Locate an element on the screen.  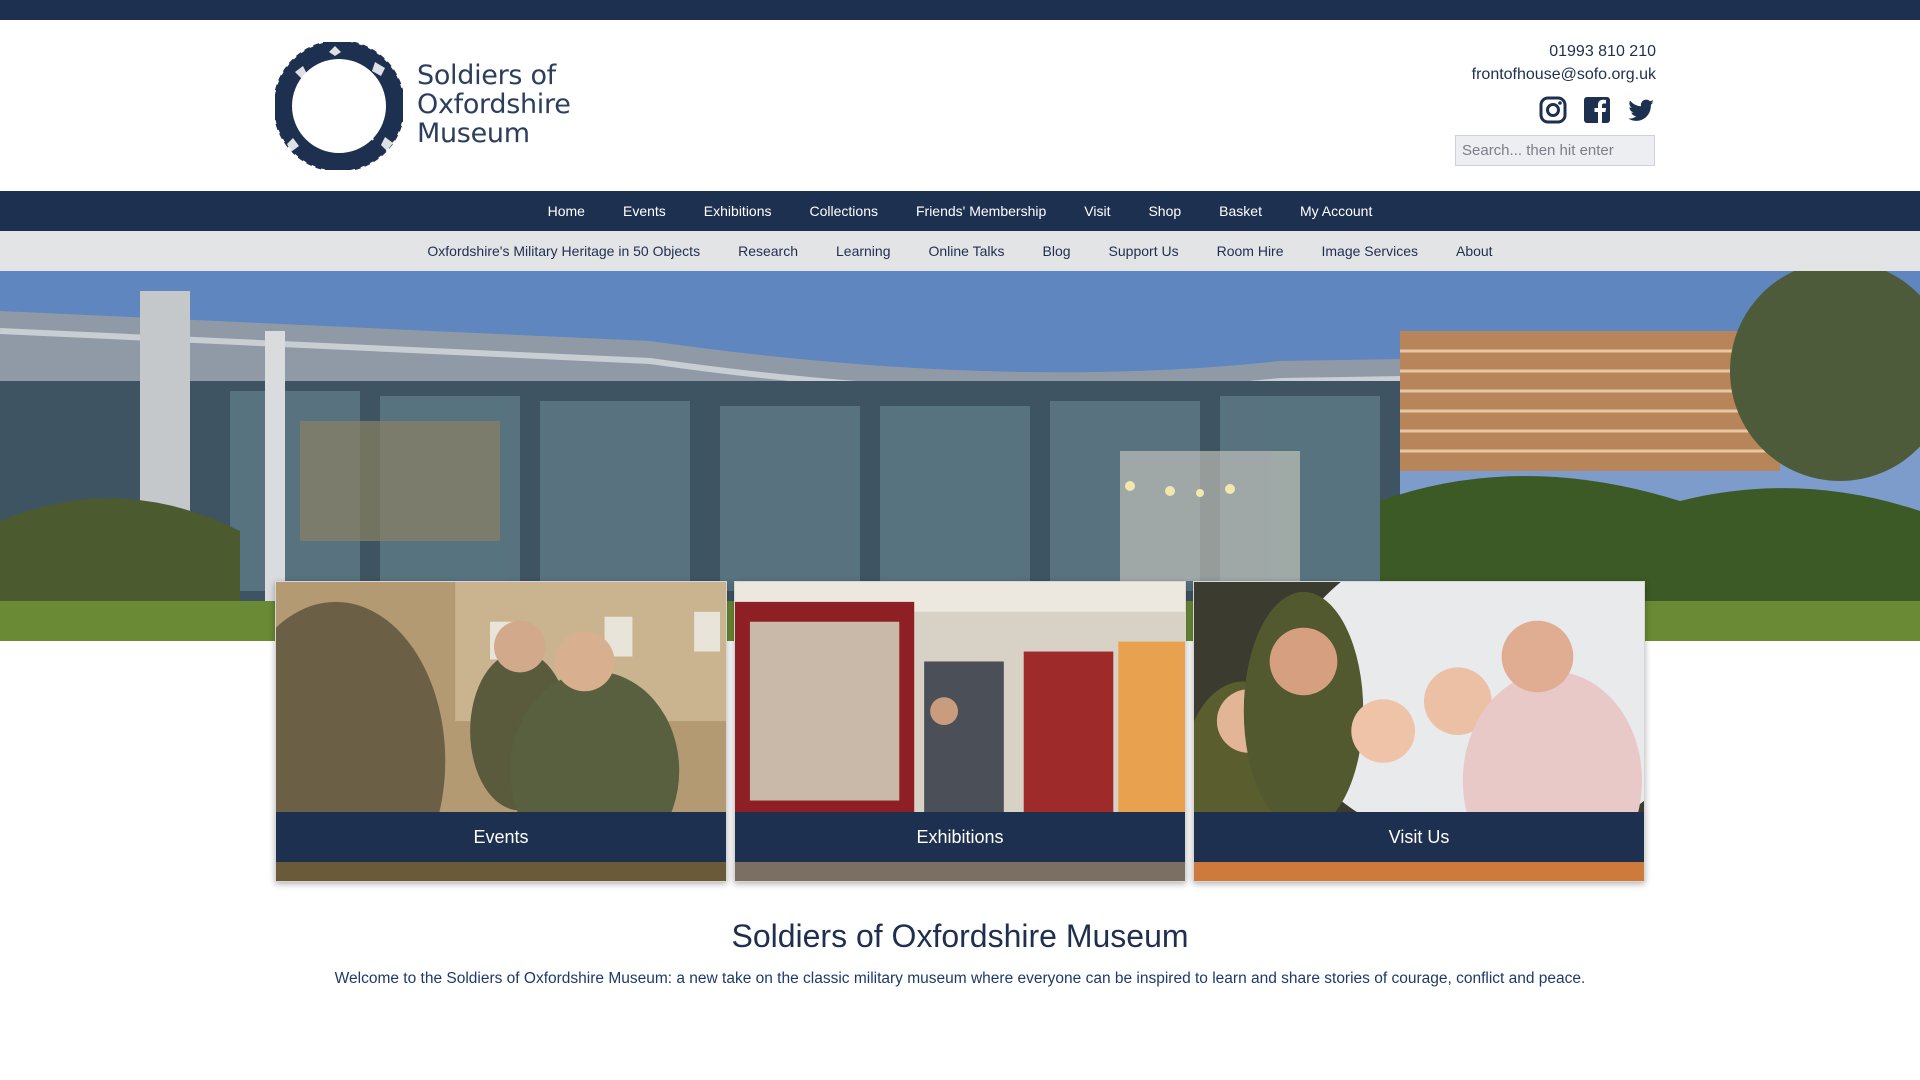
subnav-item-research: Research is located at coordinates (768, 251).